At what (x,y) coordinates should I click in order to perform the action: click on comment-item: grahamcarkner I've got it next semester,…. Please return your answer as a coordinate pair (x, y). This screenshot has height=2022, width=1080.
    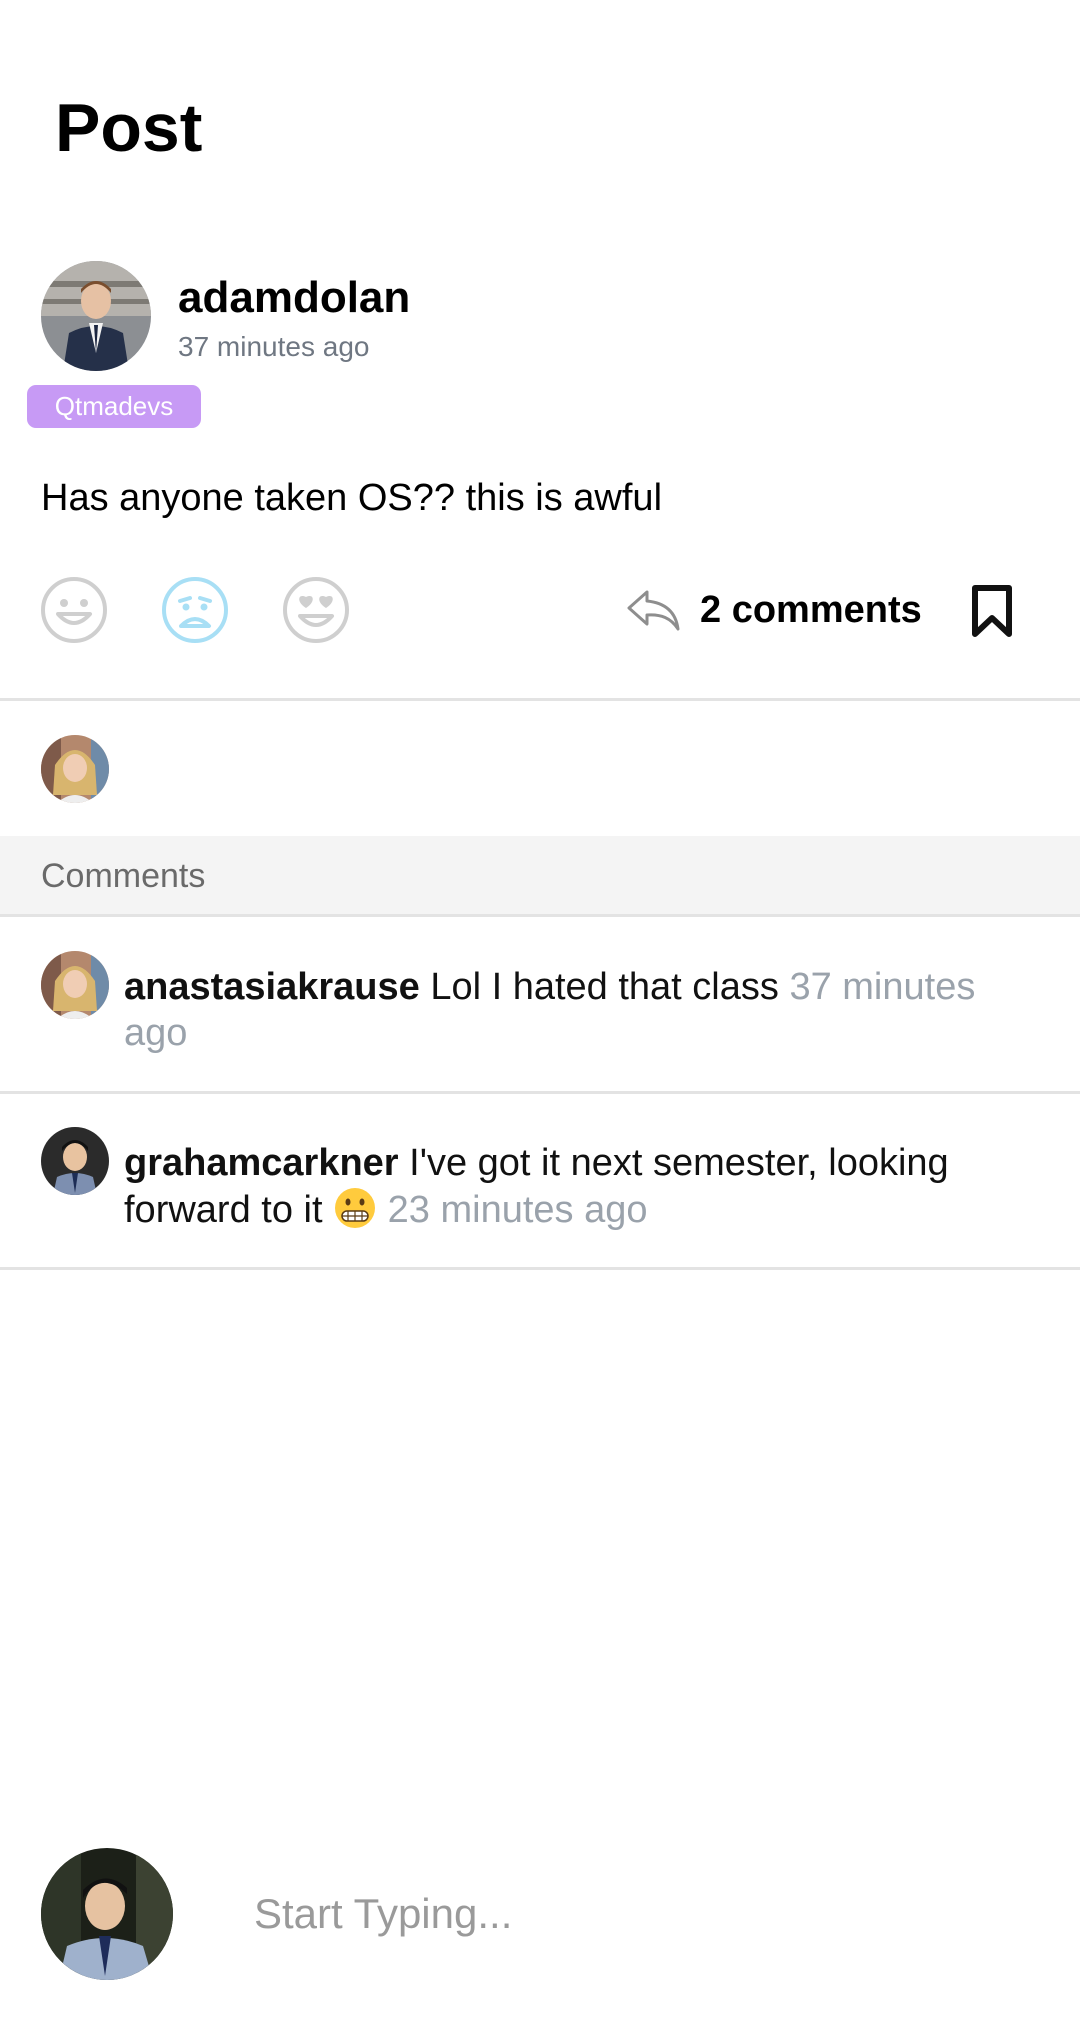
    Looking at the image, I should click on (574, 1186).